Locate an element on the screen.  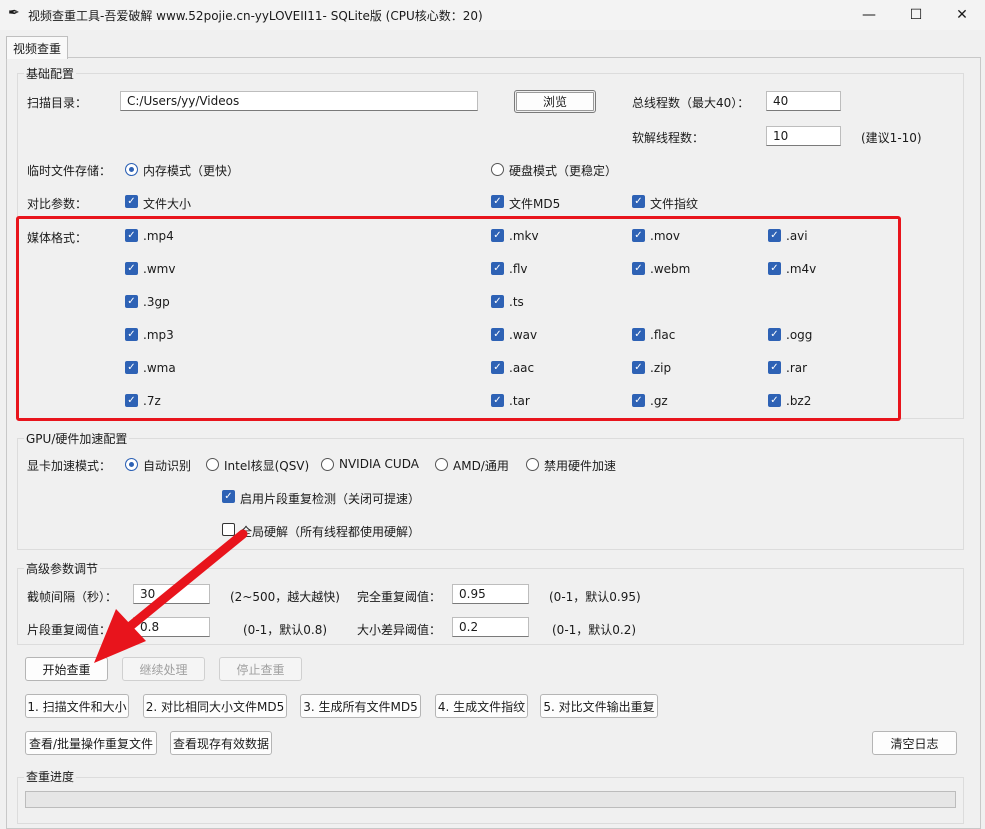
annotation-arrow-icon is located at coordinates (171, 596).